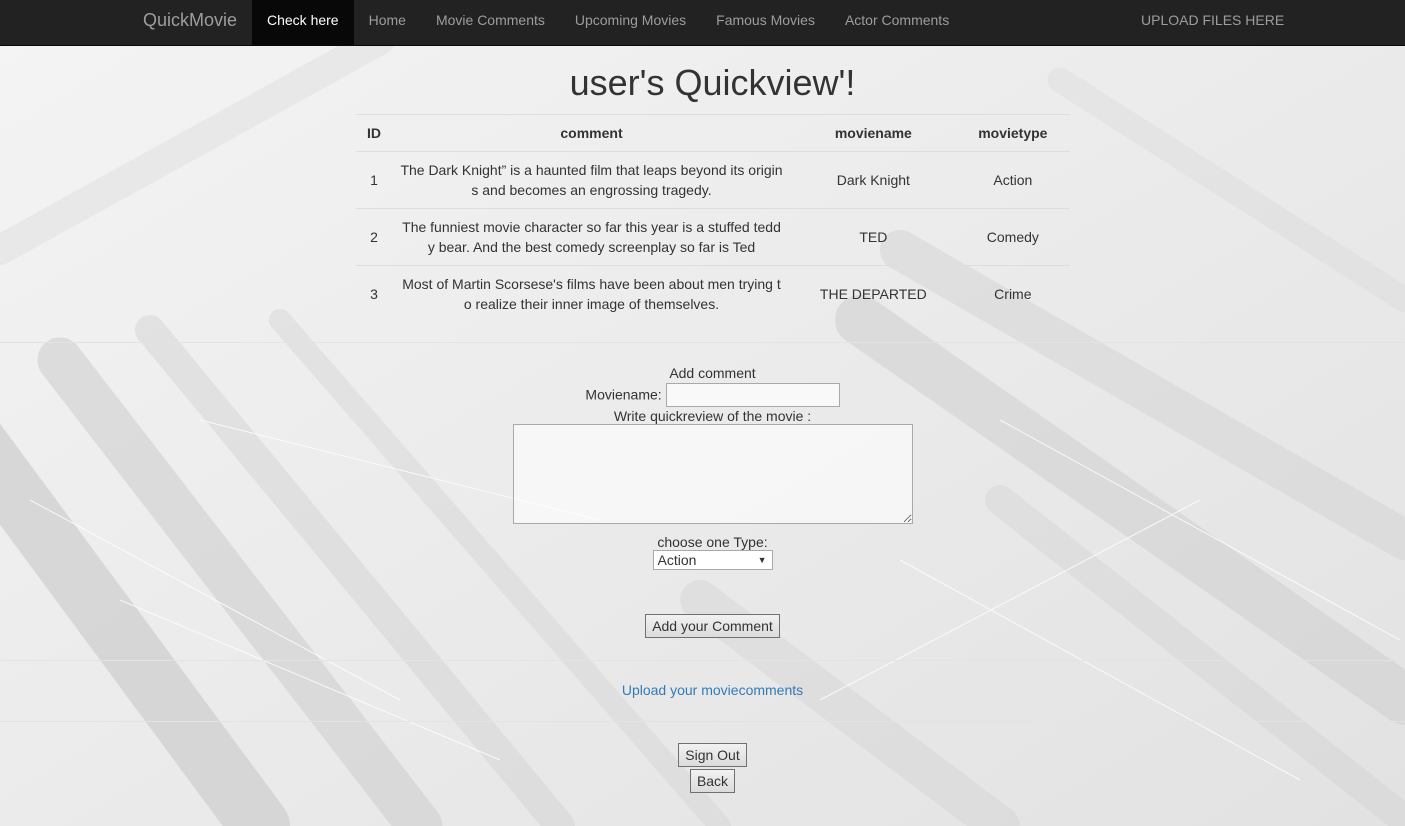 The image size is (1405, 826). What do you see at coordinates (873, 180) in the screenshot?
I see `cell-moviename: Dark Knight` at bounding box center [873, 180].